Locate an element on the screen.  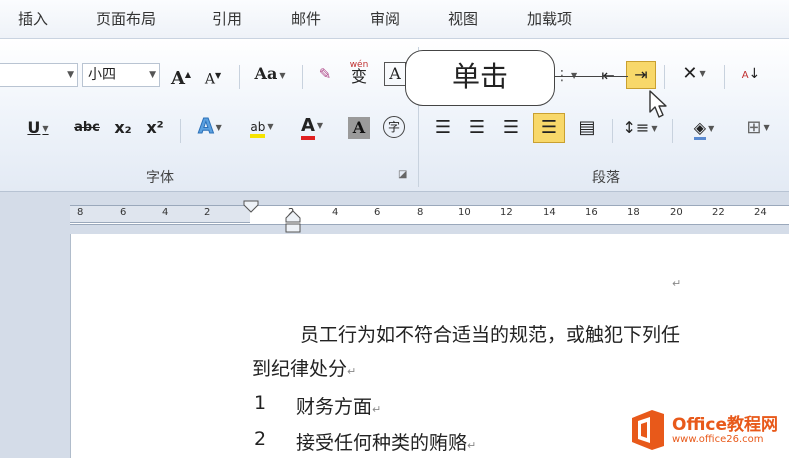
callout-text: 单击 is located at coordinates (479, 76).